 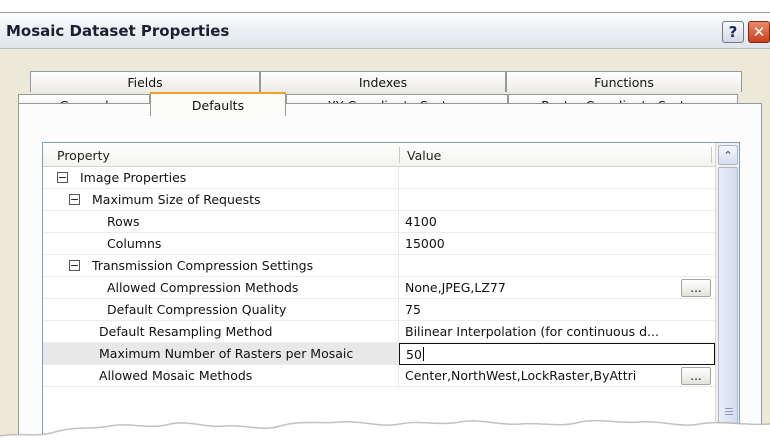 I want to click on vertical-scrollbar: ⌃, so click(x=727, y=292).